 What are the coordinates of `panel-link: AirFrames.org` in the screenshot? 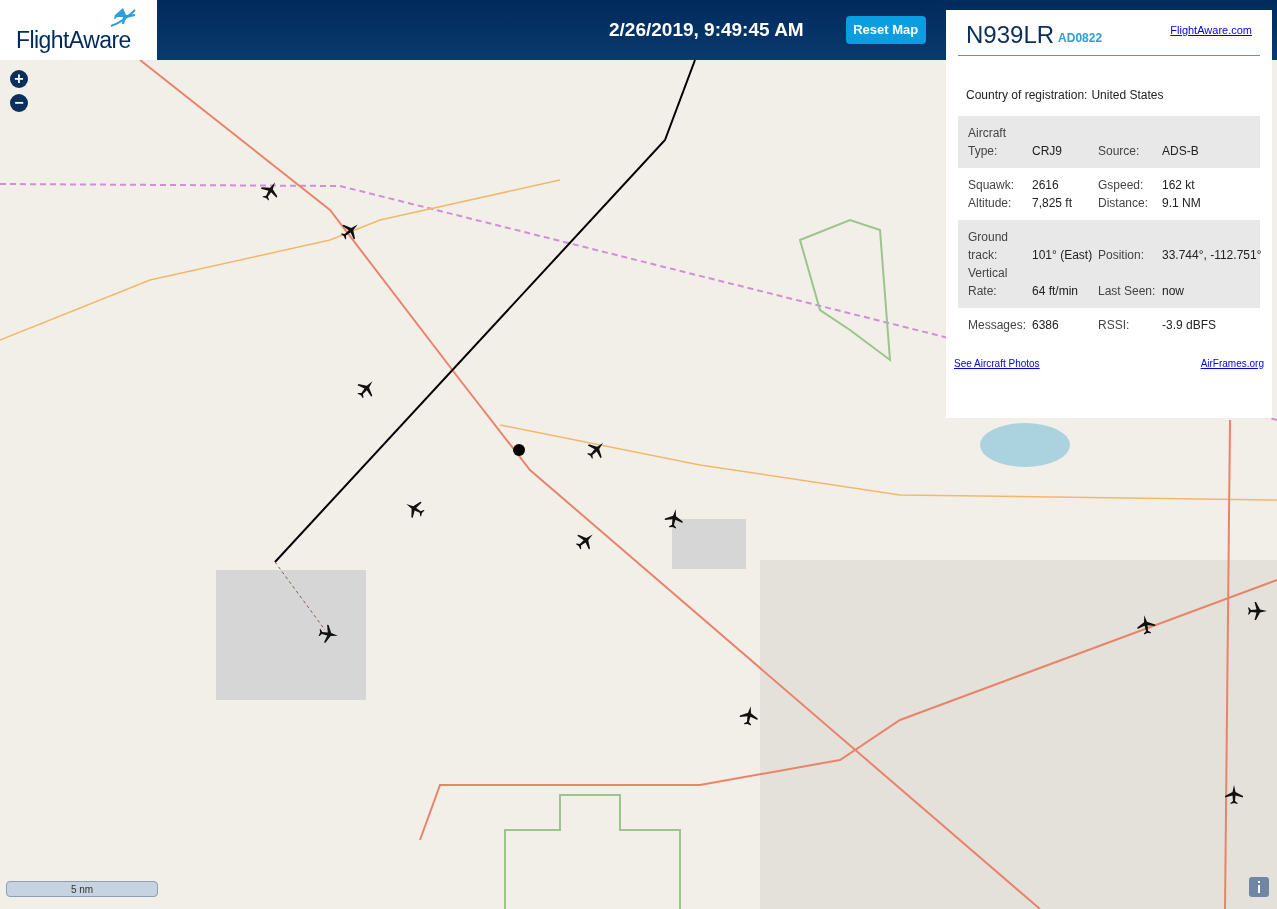 It's located at (1232, 363).